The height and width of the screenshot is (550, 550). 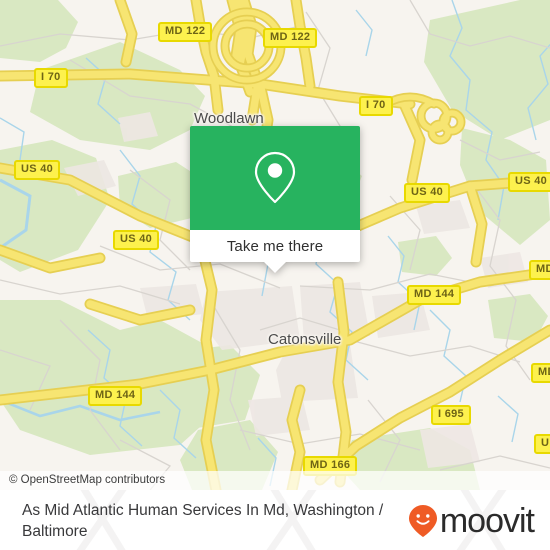 What do you see at coordinates (540, 373) in the screenshot?
I see `road-shield-md-edge-b: MD` at bounding box center [540, 373].